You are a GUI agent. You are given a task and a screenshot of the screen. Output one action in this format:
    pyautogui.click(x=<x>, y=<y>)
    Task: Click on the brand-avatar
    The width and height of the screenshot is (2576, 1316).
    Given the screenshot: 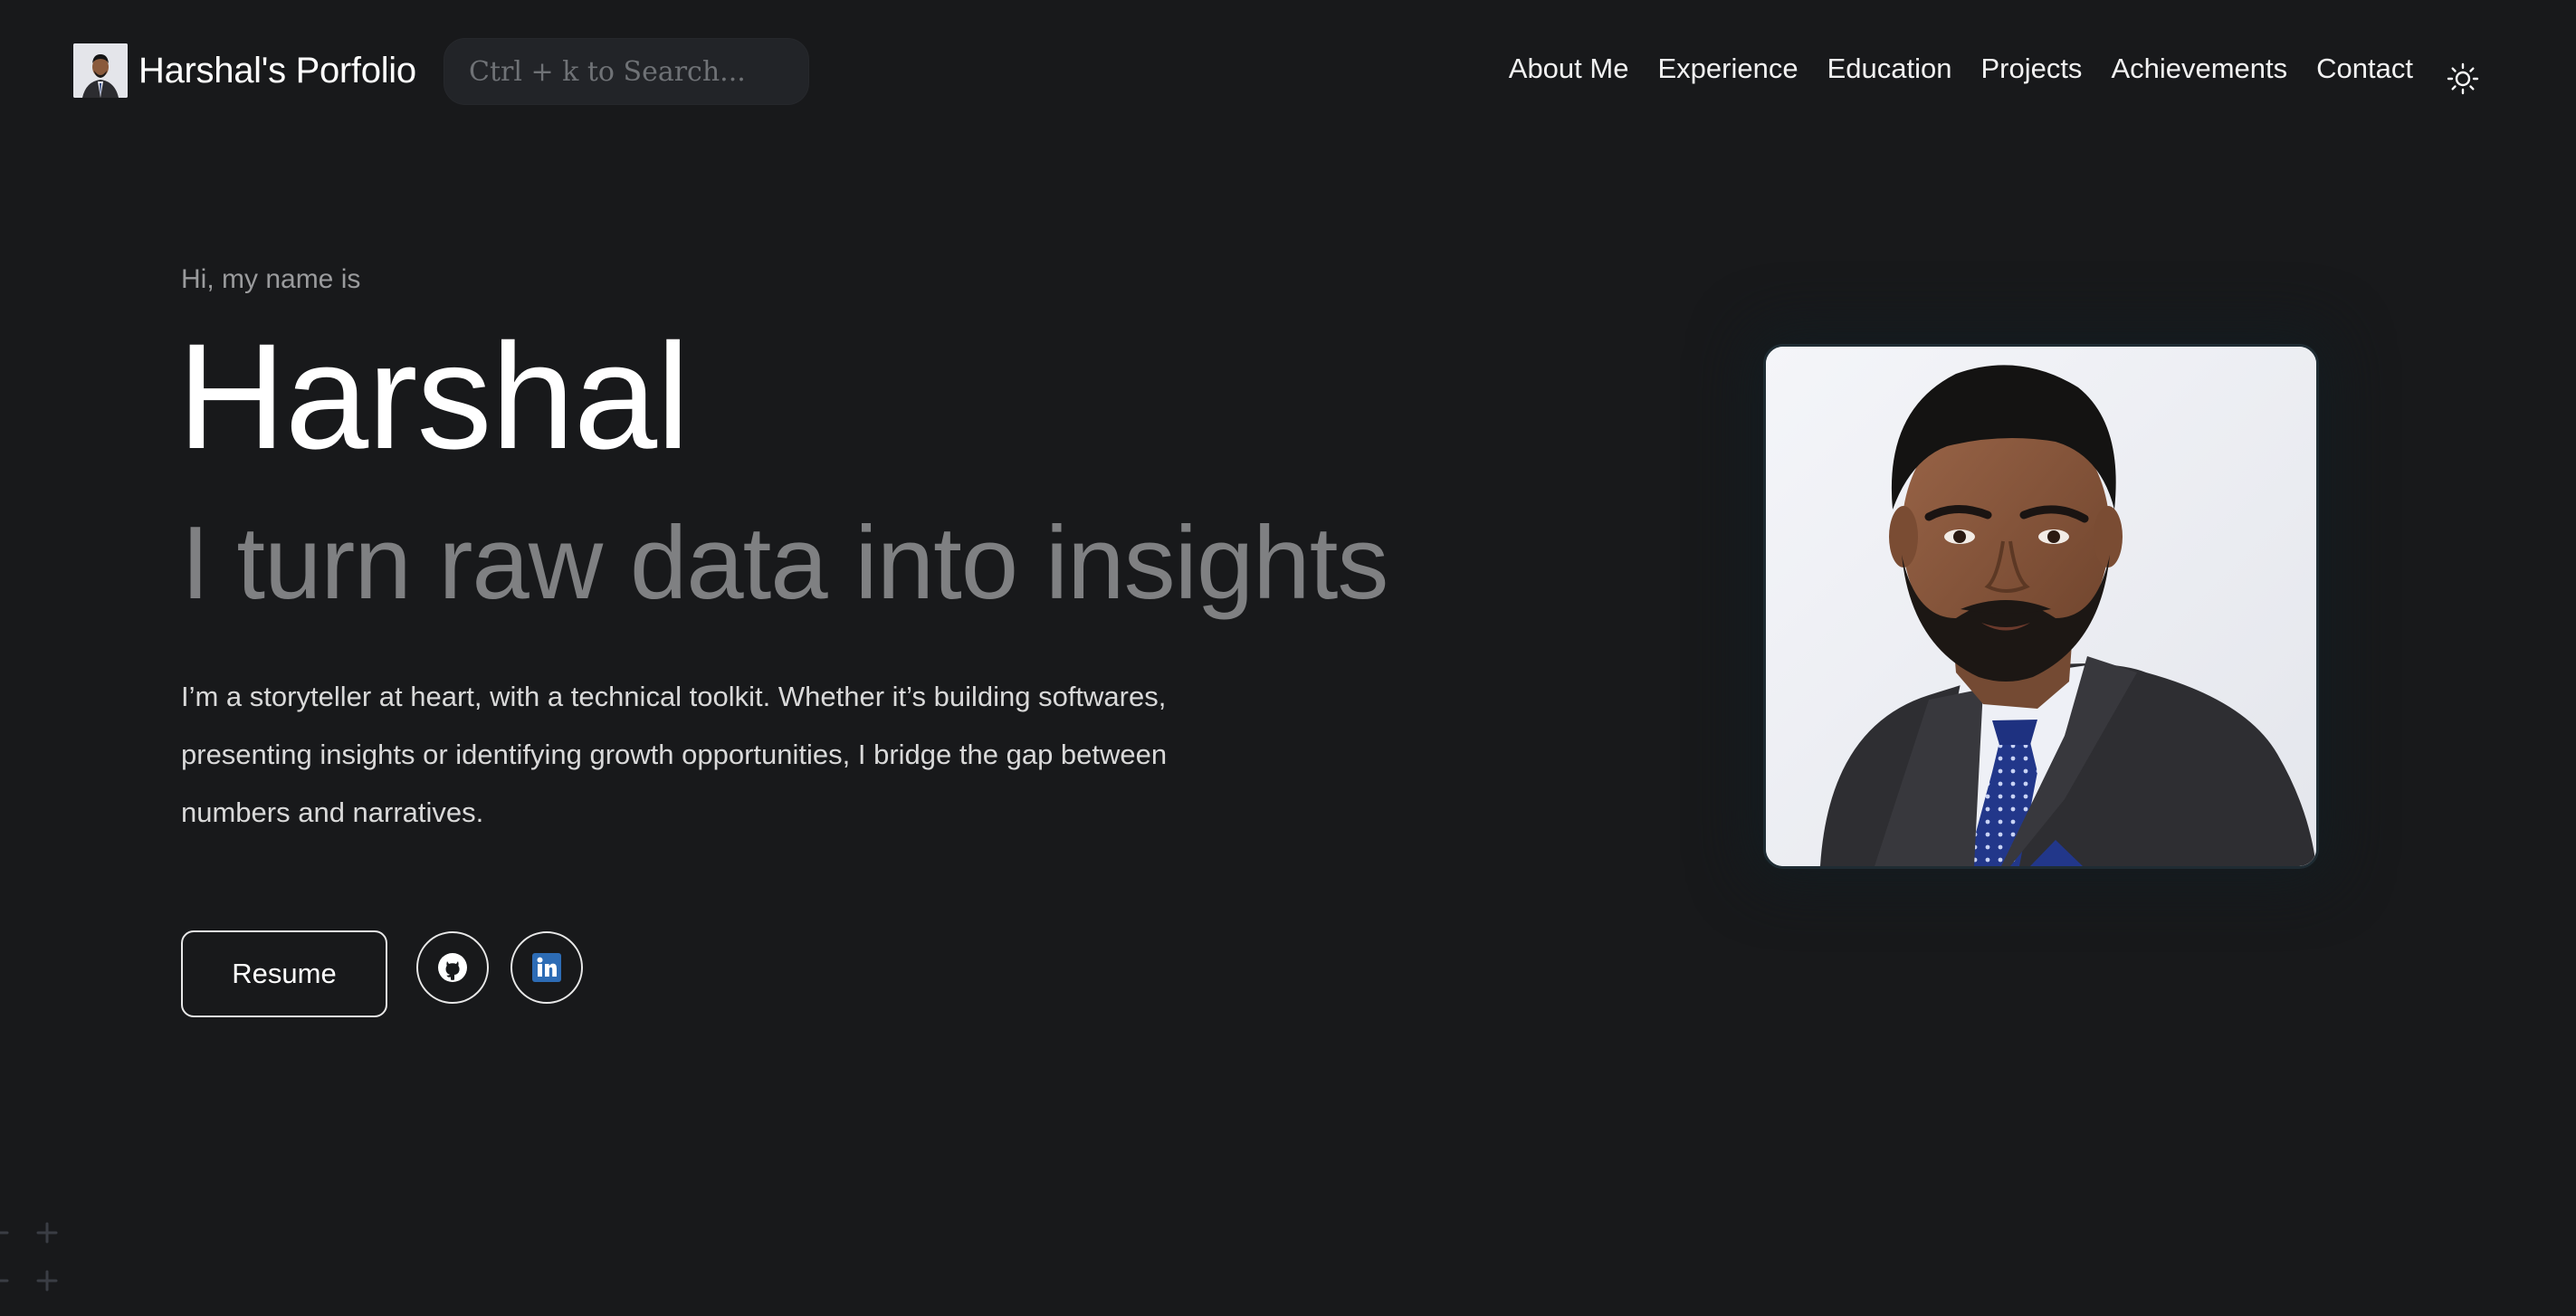 What is the action you would take?
    pyautogui.click(x=100, y=70)
    